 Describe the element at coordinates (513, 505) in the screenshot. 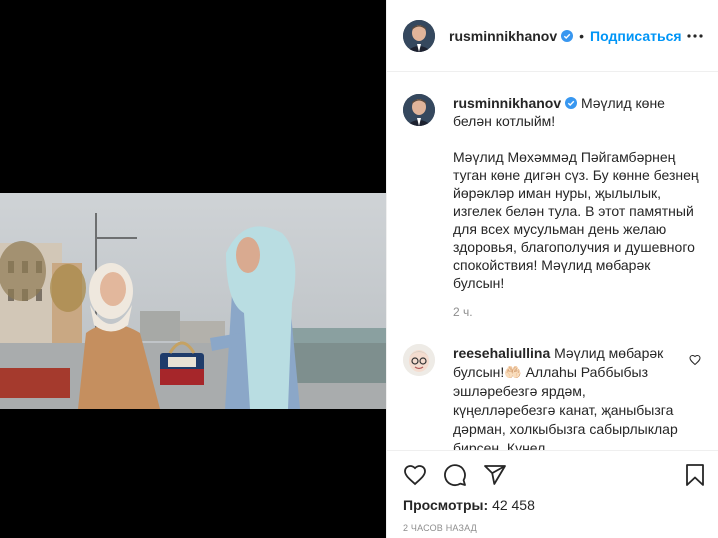

I see `views-number: 42 458` at that location.